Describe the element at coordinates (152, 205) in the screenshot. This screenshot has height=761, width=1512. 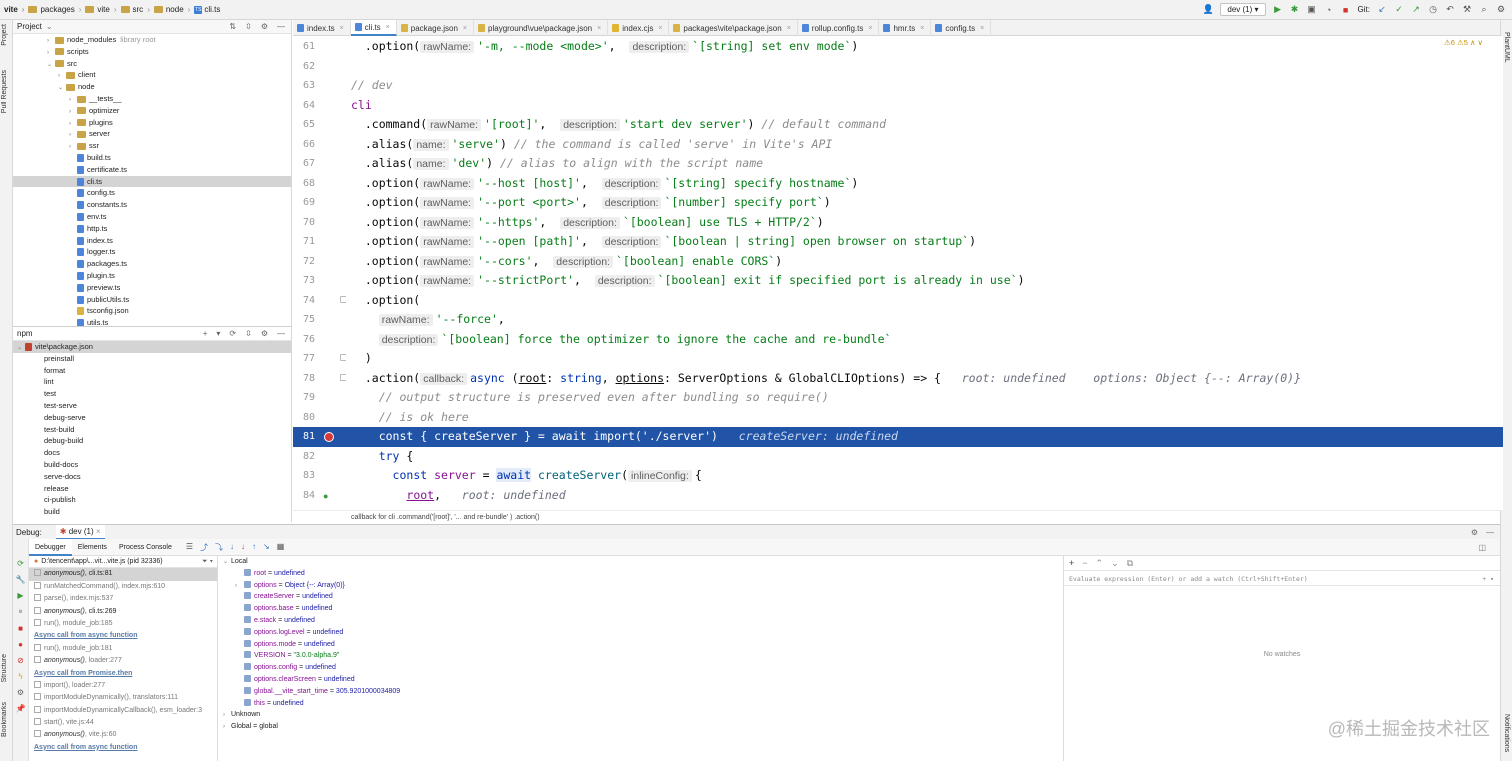
I see `project-tree-row: constants.ts` at that location.